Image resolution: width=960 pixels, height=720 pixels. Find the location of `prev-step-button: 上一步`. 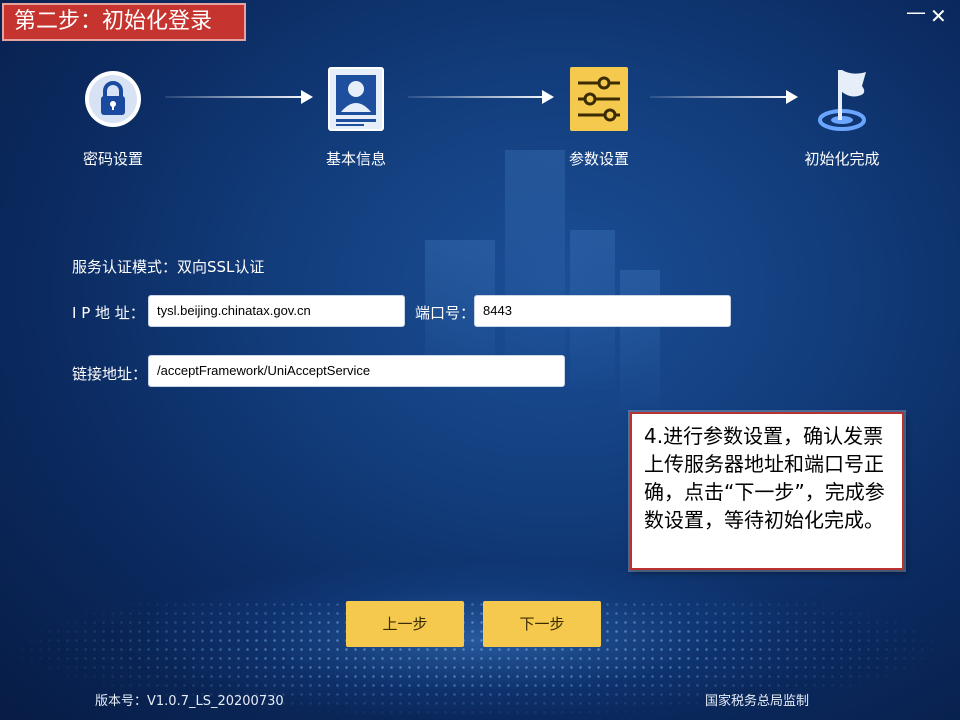

prev-step-button: 上一步 is located at coordinates (405, 624).